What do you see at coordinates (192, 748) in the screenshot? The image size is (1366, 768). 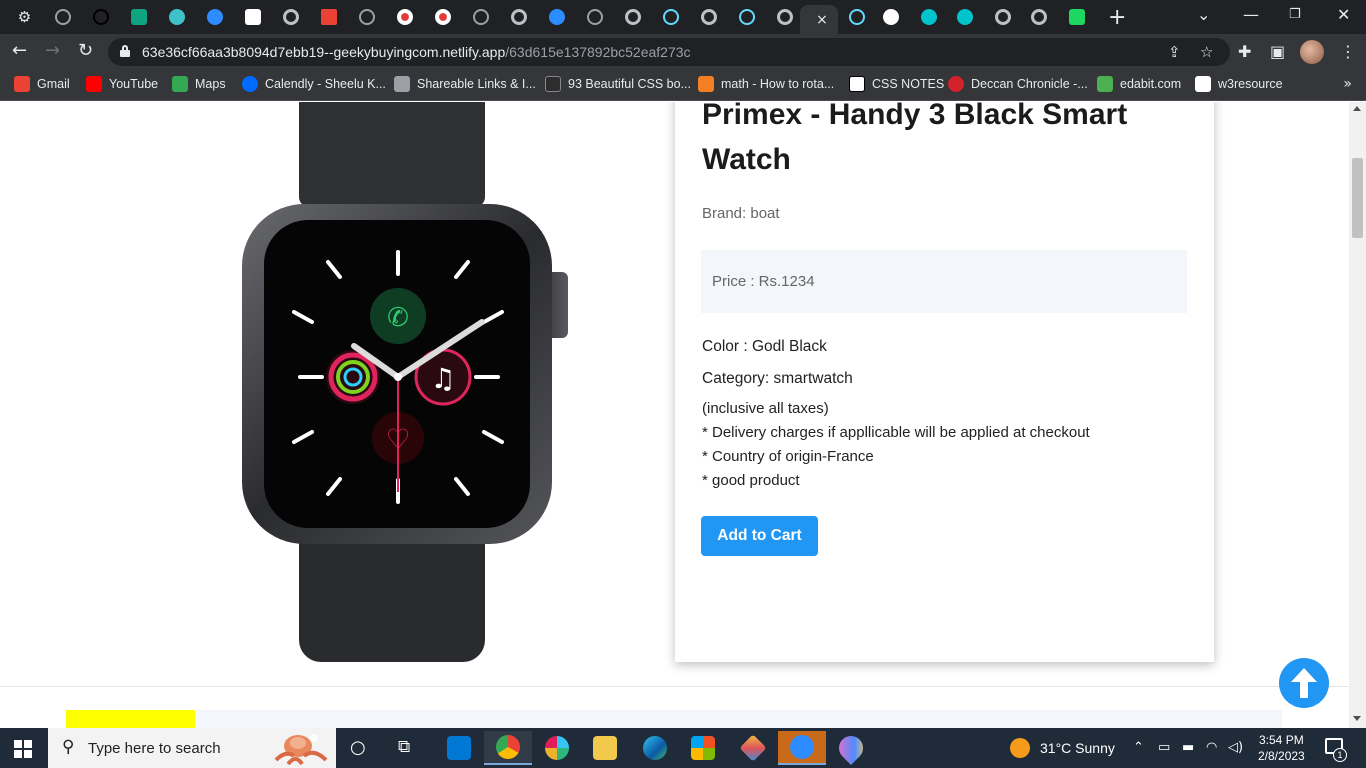 I see `taskbar-search: ⚲ Type here to search` at bounding box center [192, 748].